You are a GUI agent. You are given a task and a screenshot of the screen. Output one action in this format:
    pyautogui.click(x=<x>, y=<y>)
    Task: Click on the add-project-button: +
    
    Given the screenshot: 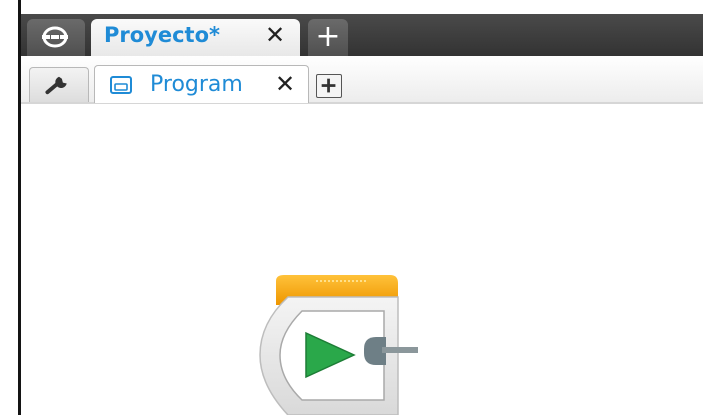 What is the action you would take?
    pyautogui.click(x=328, y=37)
    